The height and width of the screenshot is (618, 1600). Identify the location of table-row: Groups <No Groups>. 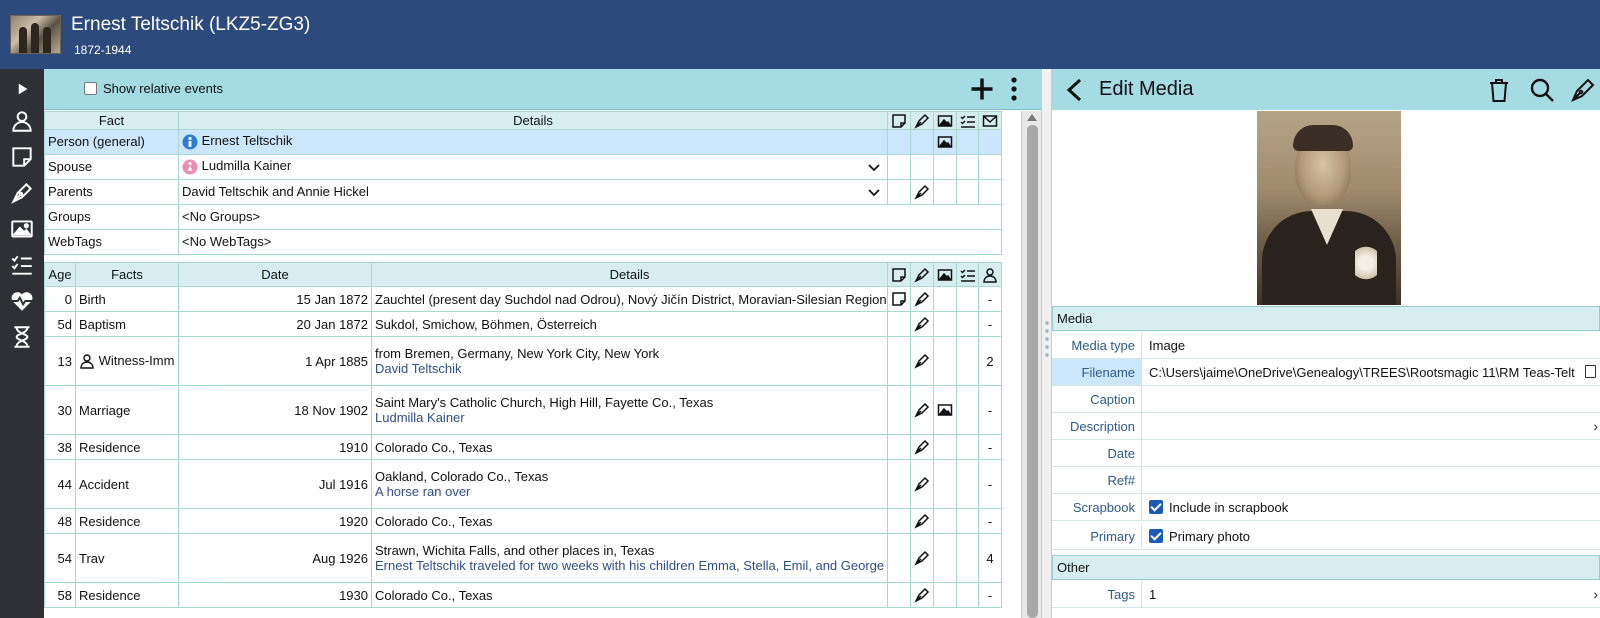
(523, 216).